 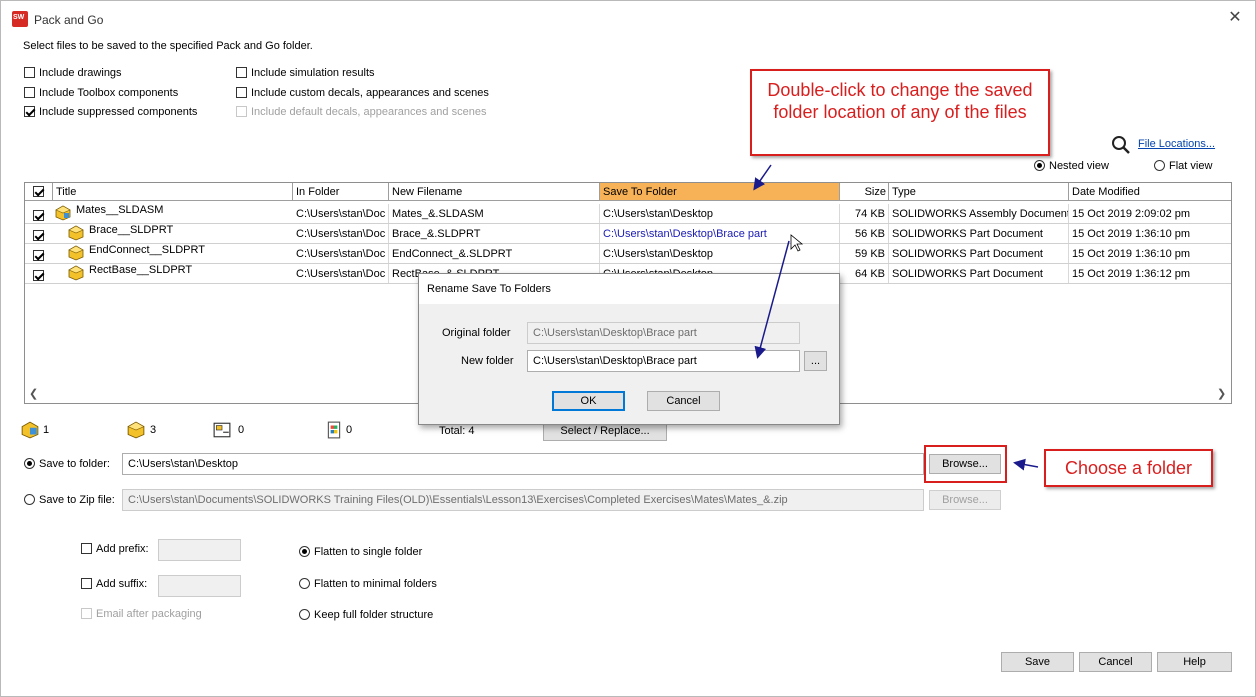 What do you see at coordinates (762, 177) in the screenshot?
I see `arrow-to-header` at bounding box center [762, 177].